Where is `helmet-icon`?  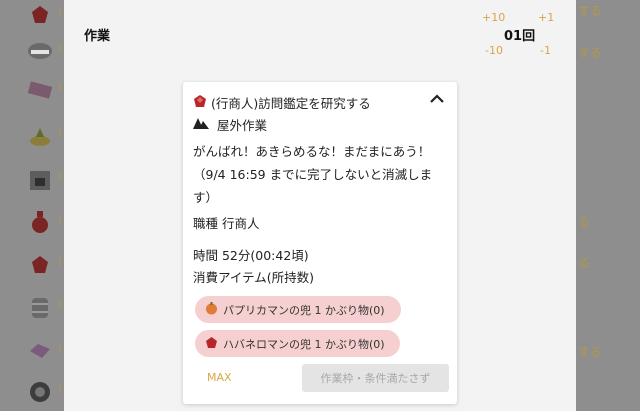 helmet-icon is located at coordinates (40, 51).